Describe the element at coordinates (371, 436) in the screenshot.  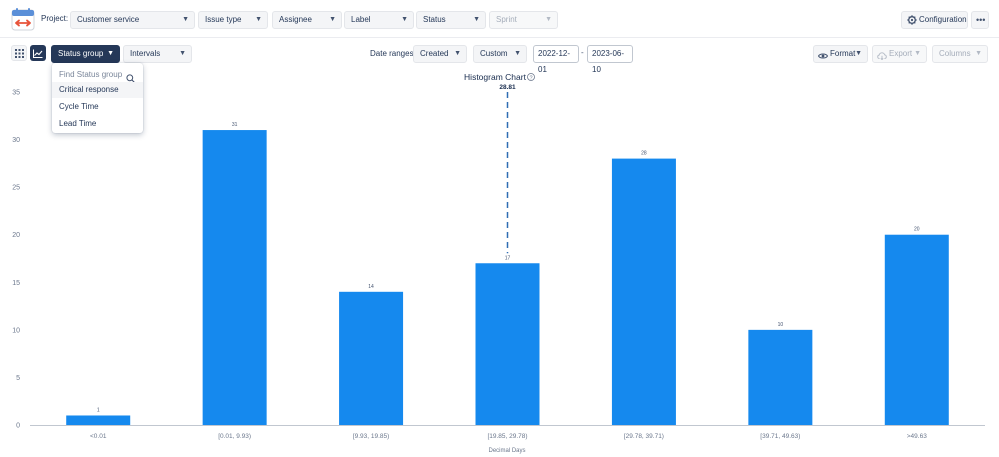
I see `x-tick-label: [9.93, 19.85)` at that location.